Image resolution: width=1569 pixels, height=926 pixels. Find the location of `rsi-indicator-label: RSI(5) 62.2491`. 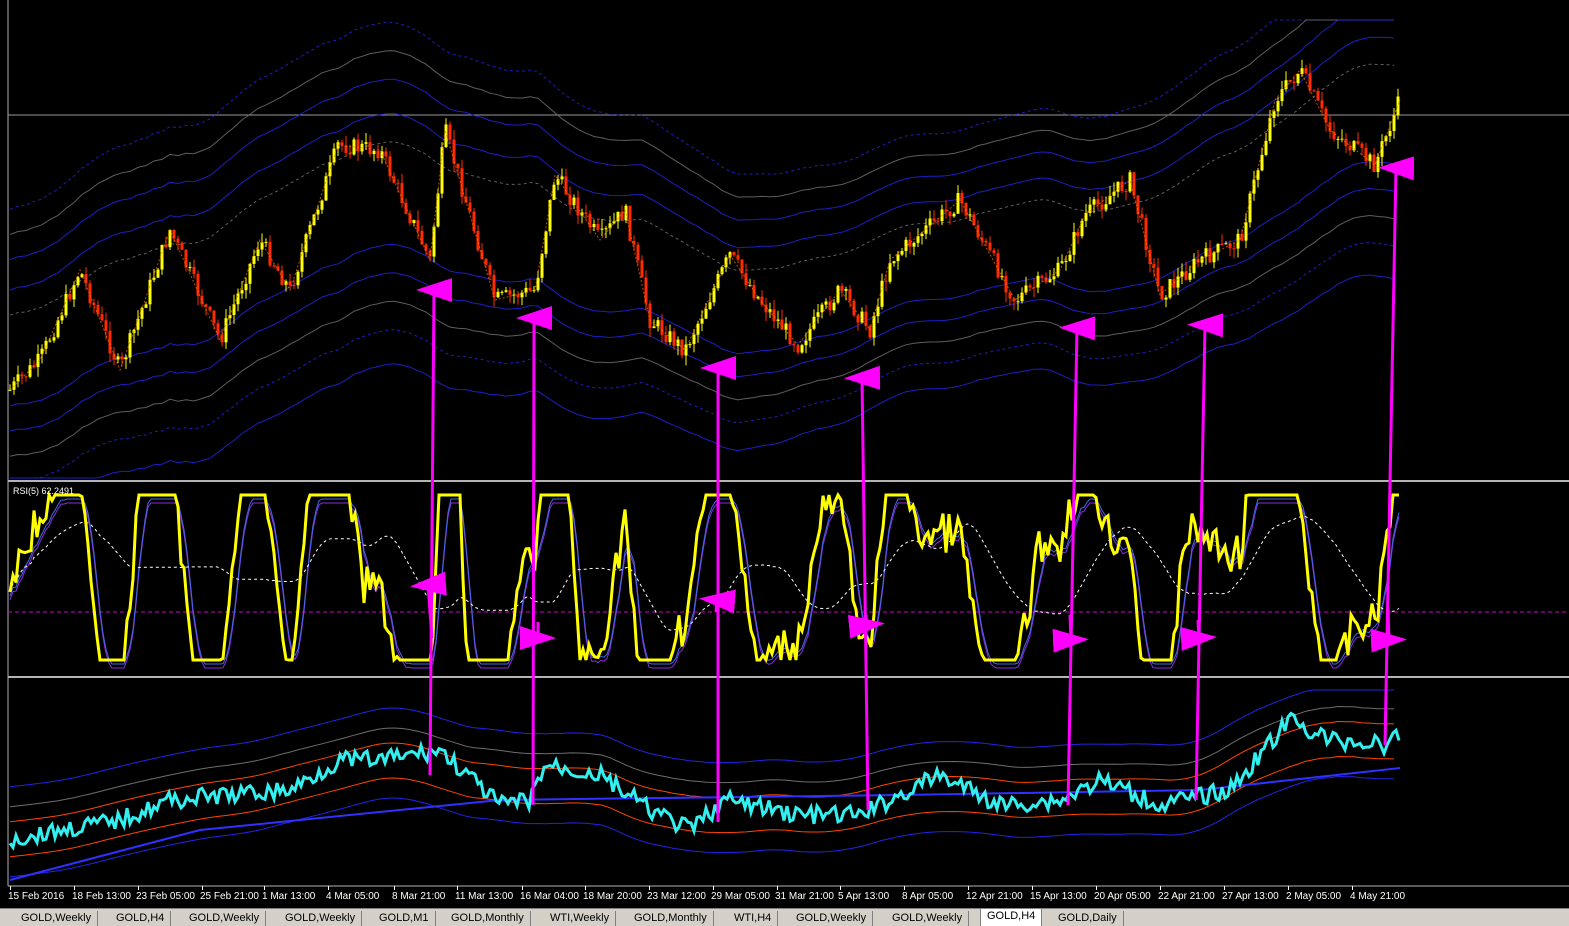

rsi-indicator-label: RSI(5) 62.2491 is located at coordinates (44, 491).